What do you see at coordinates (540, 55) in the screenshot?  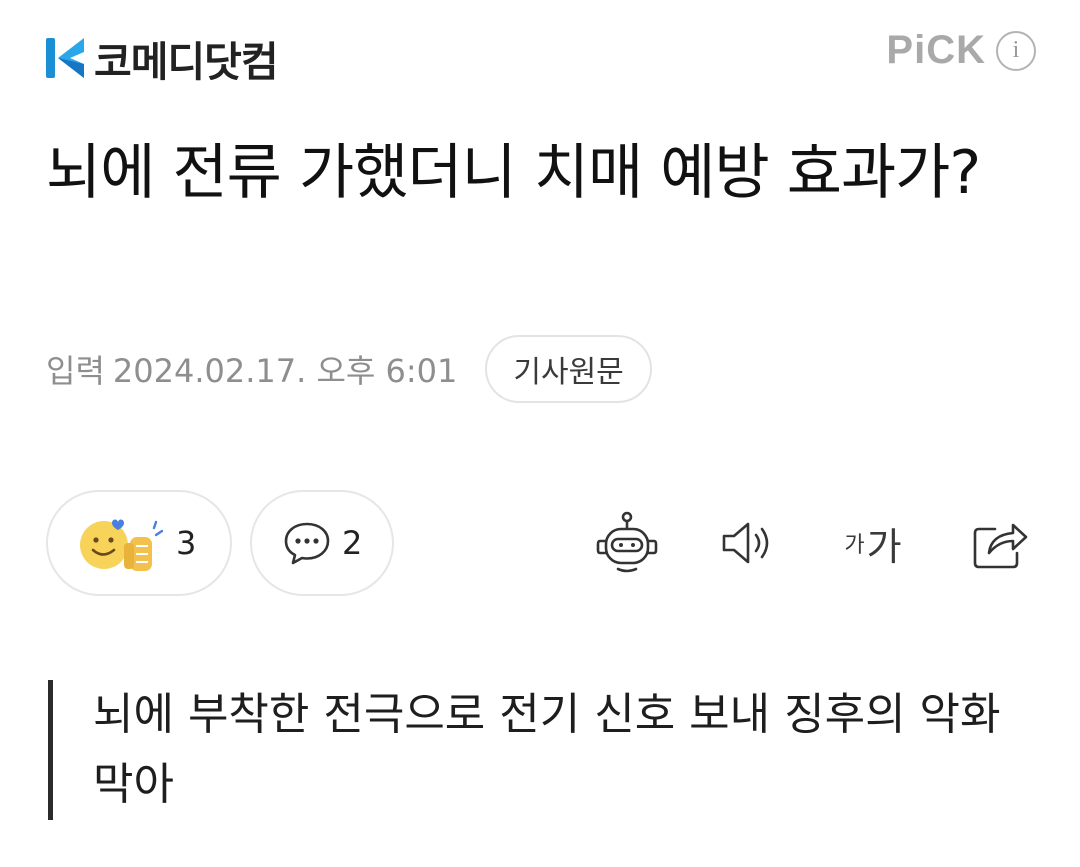 I see `article-header: 코메디닷컴 PiCK i` at bounding box center [540, 55].